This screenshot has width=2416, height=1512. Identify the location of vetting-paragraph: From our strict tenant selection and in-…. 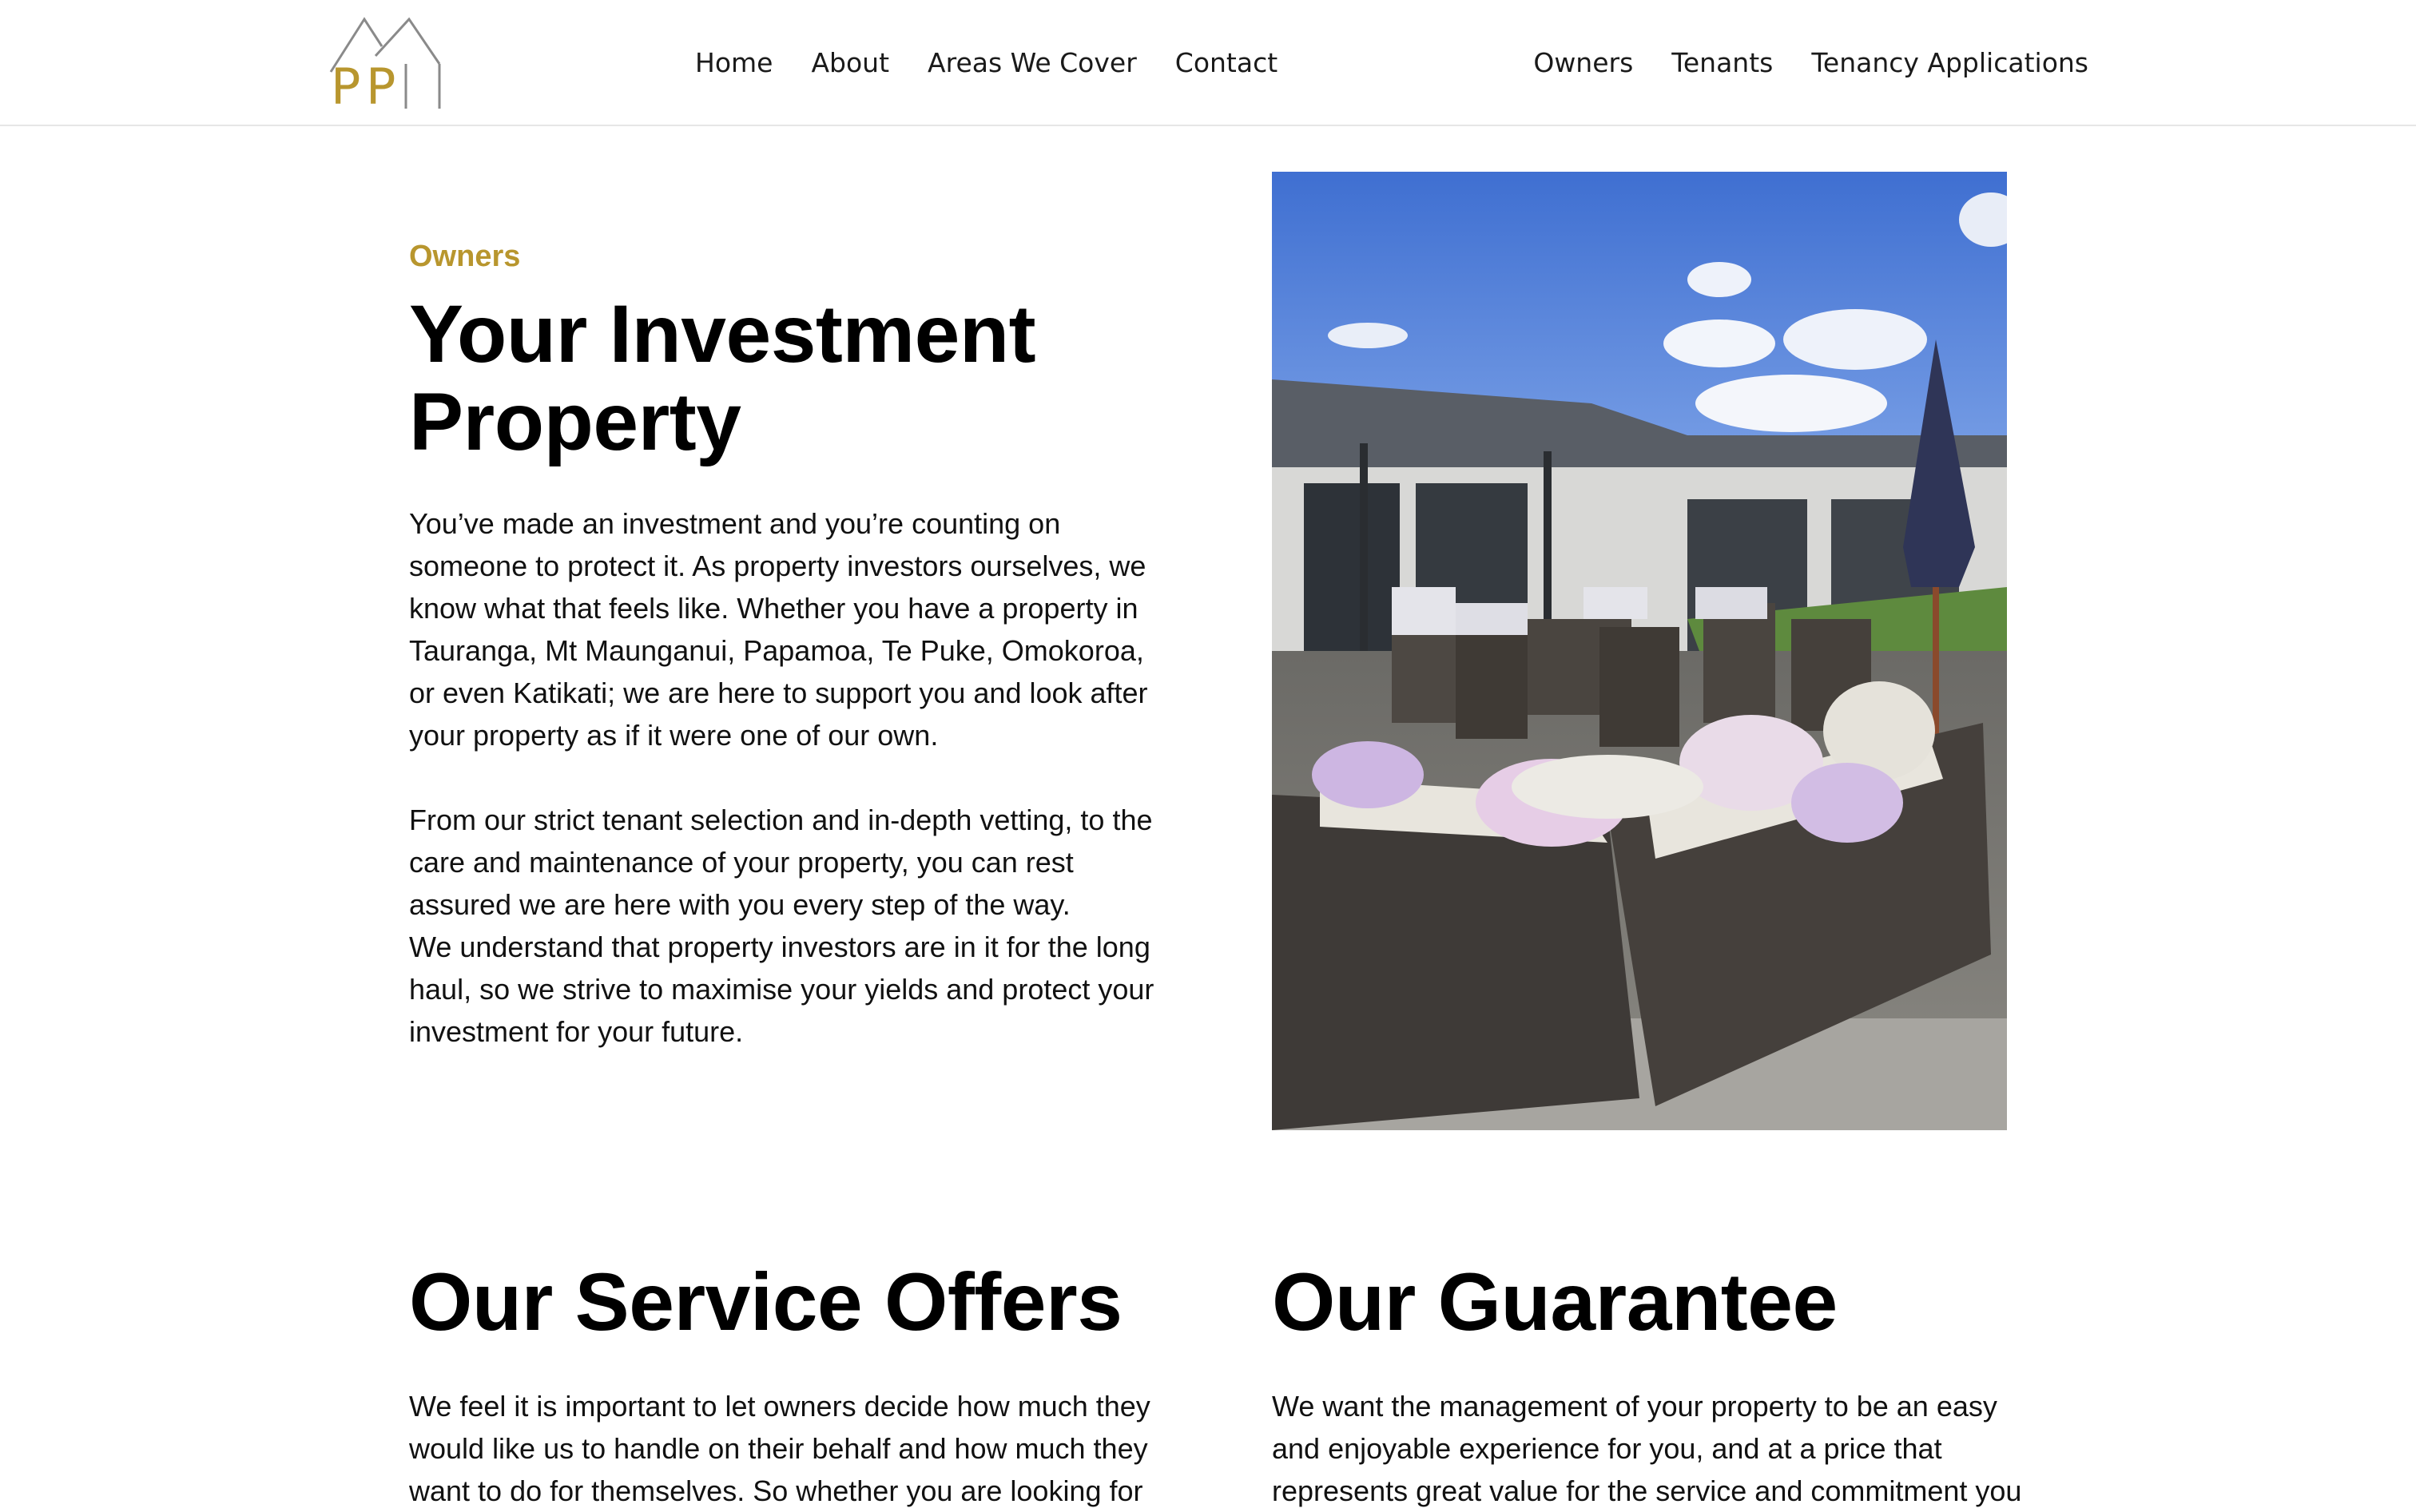
(781, 862).